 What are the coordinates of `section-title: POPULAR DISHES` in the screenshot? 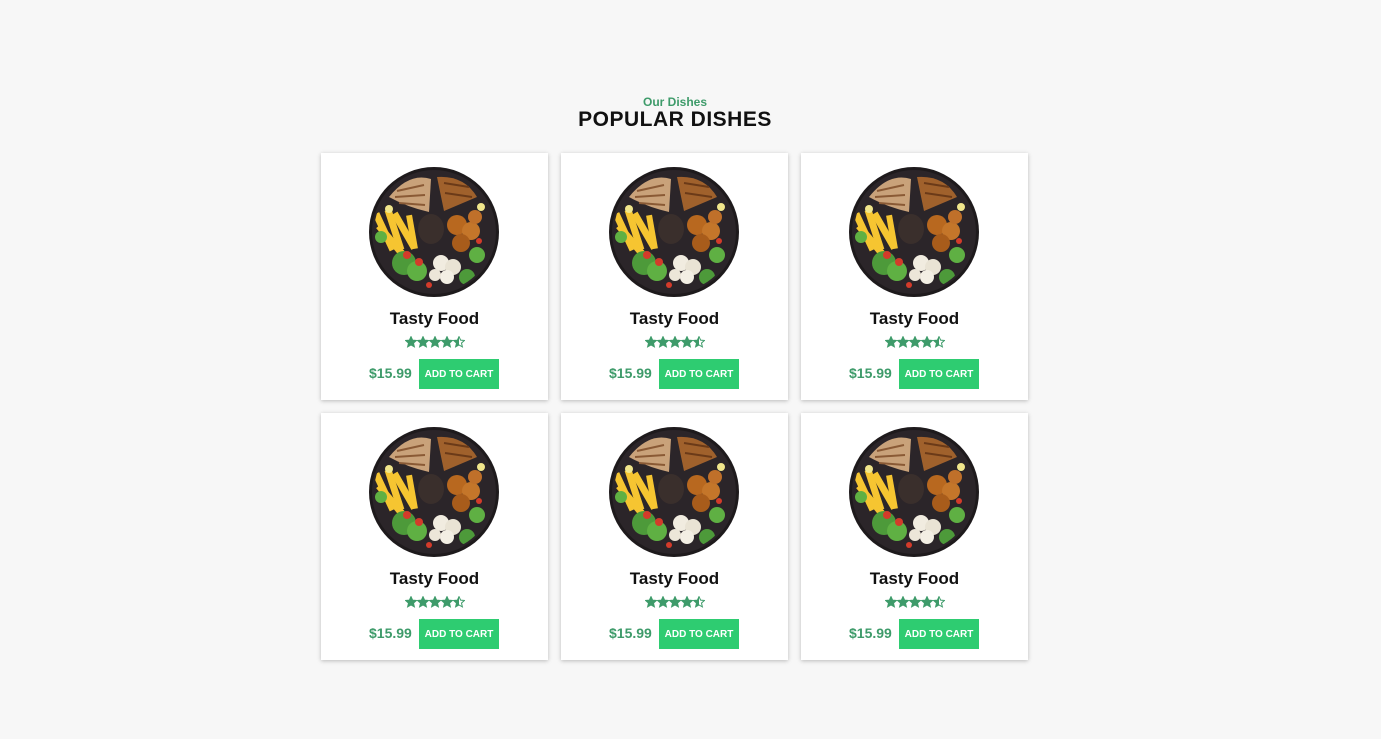 It's located at (675, 119).